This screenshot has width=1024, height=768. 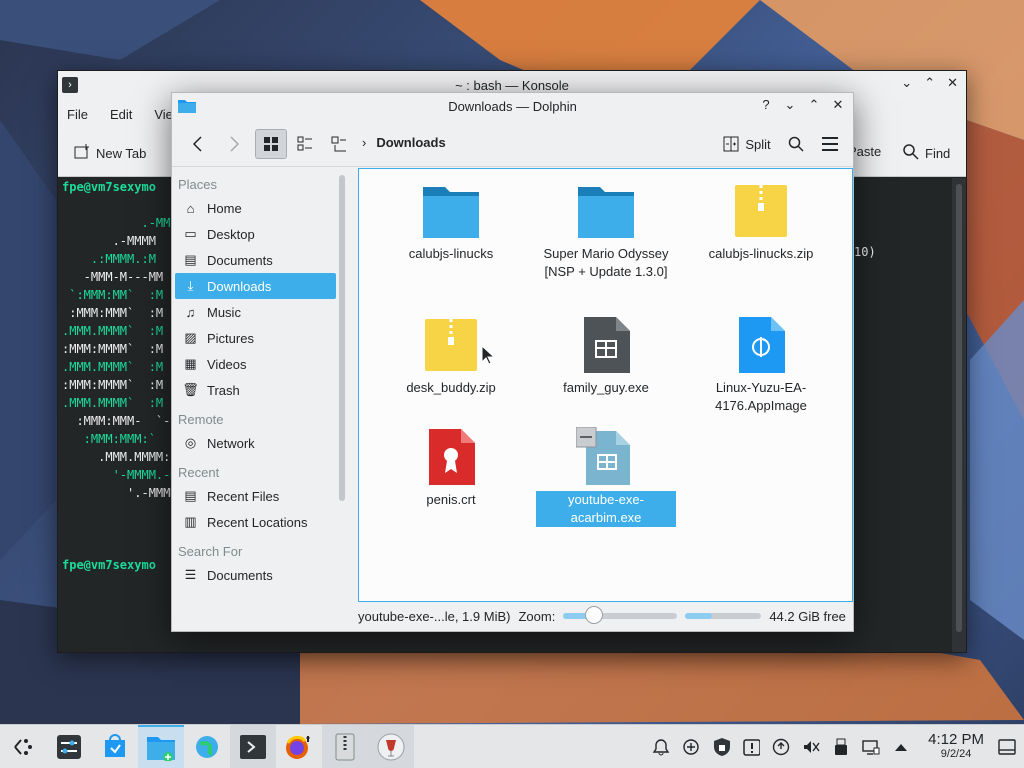 What do you see at coordinates (121, 114) in the screenshot?
I see `menu-edit: Edit` at bounding box center [121, 114].